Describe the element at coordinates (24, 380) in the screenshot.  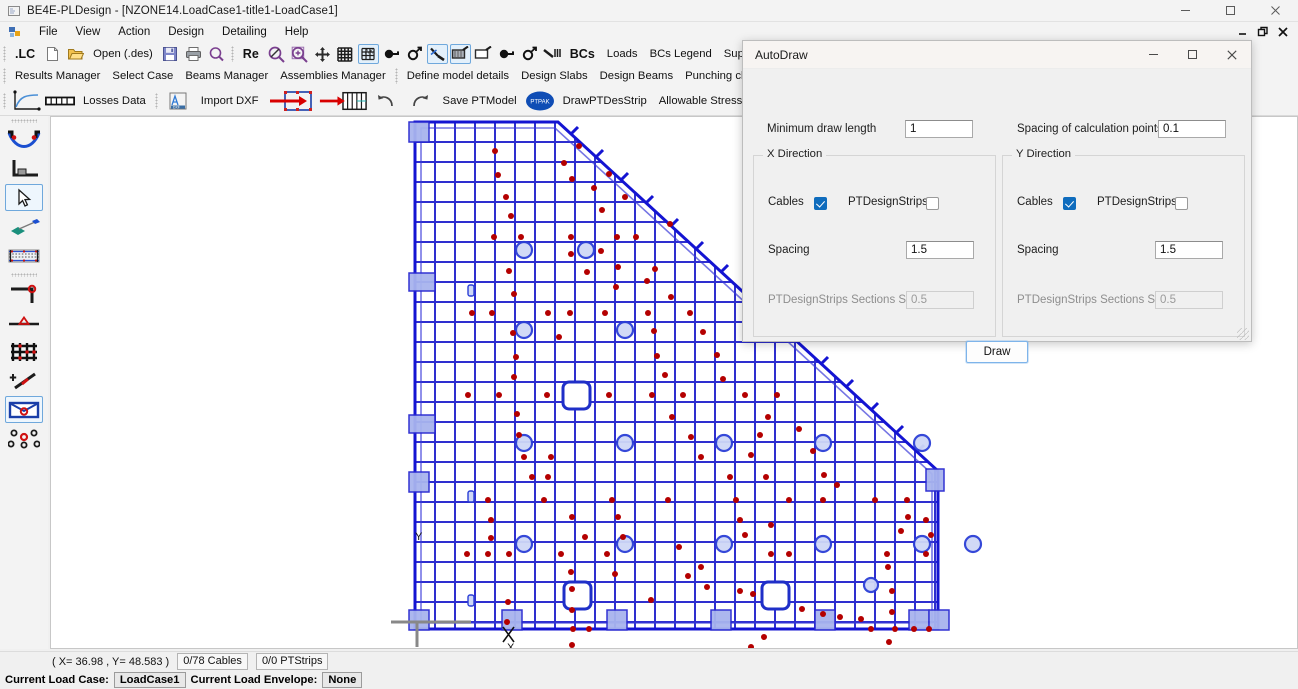
I see `add-cable-icon` at that location.